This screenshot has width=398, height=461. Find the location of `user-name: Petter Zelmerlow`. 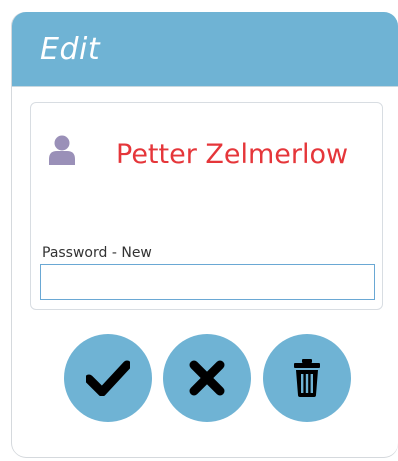

user-name: Petter Zelmerlow is located at coordinates (232, 154).